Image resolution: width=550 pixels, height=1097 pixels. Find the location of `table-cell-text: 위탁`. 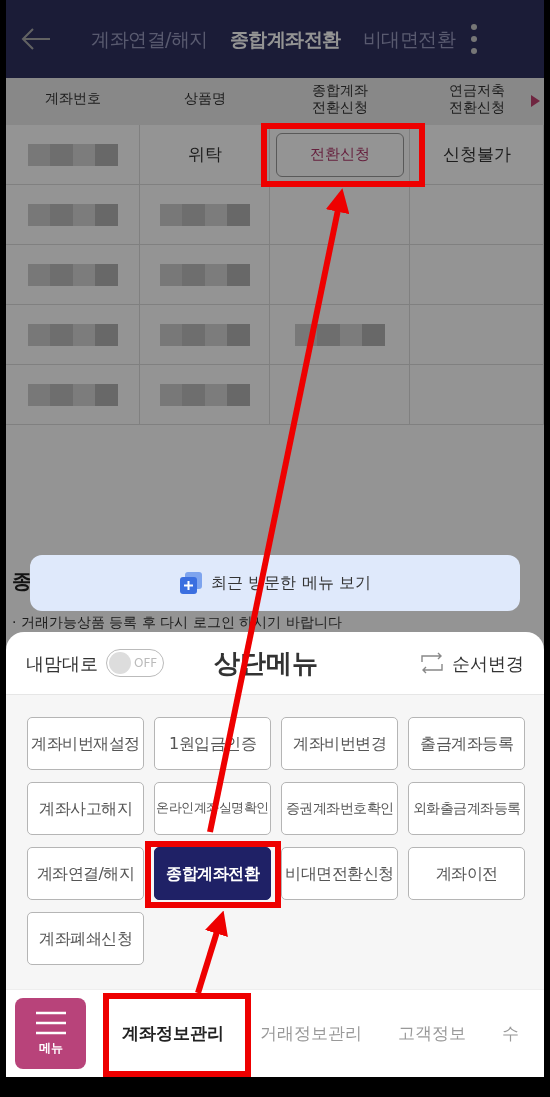

table-cell-text: 위탁 is located at coordinates (204, 154).